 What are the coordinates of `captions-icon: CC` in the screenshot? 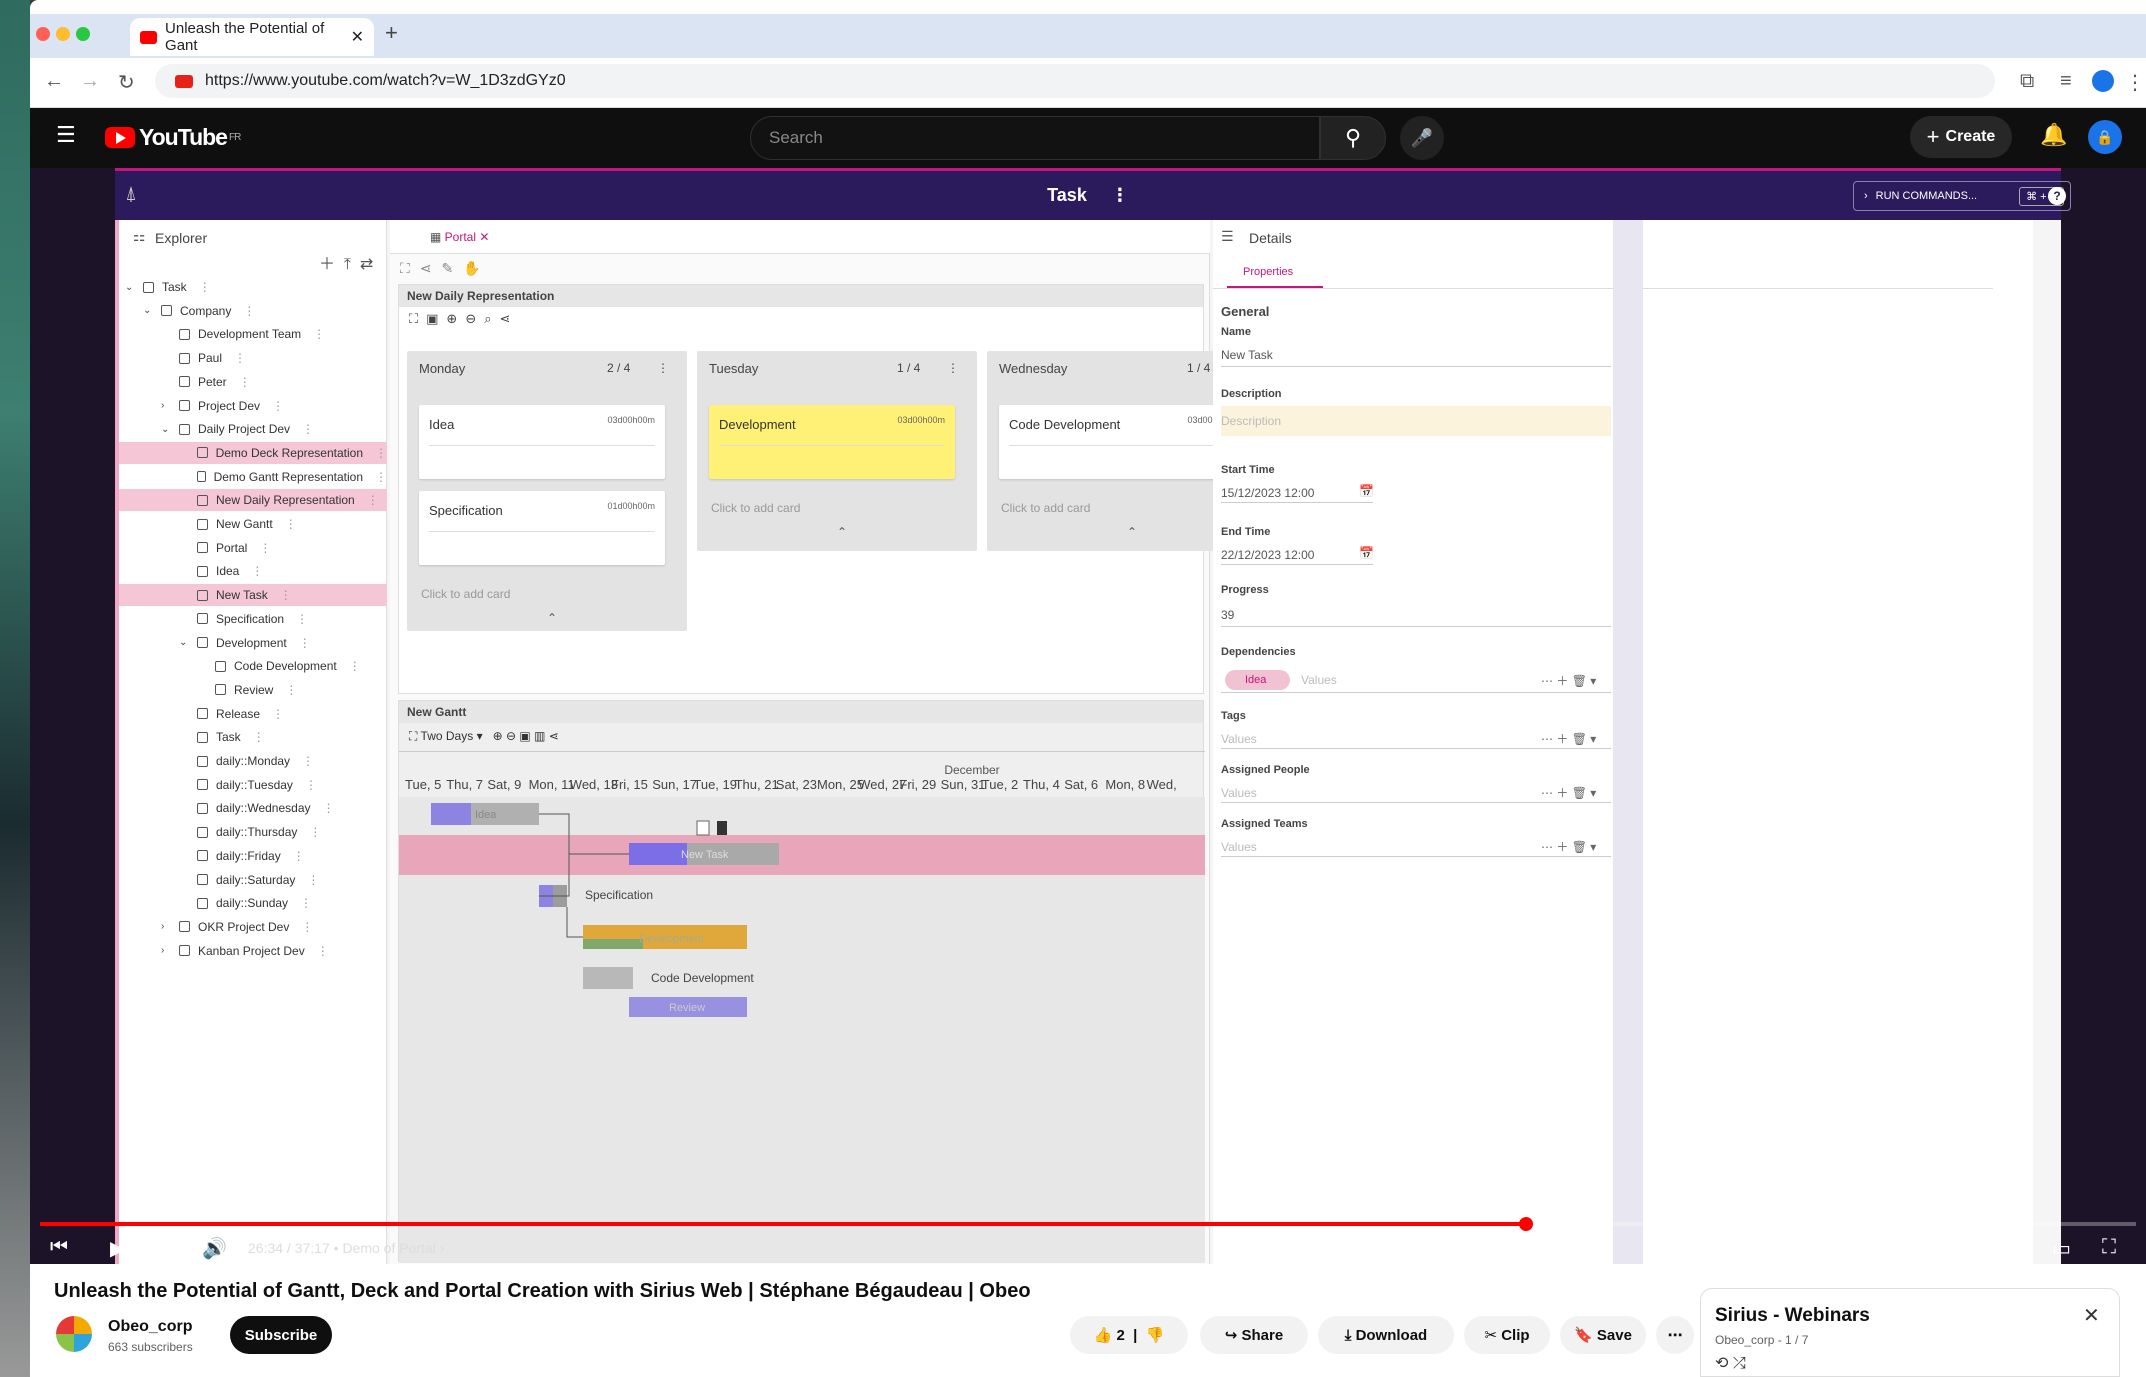 It's located at (1911, 1250).